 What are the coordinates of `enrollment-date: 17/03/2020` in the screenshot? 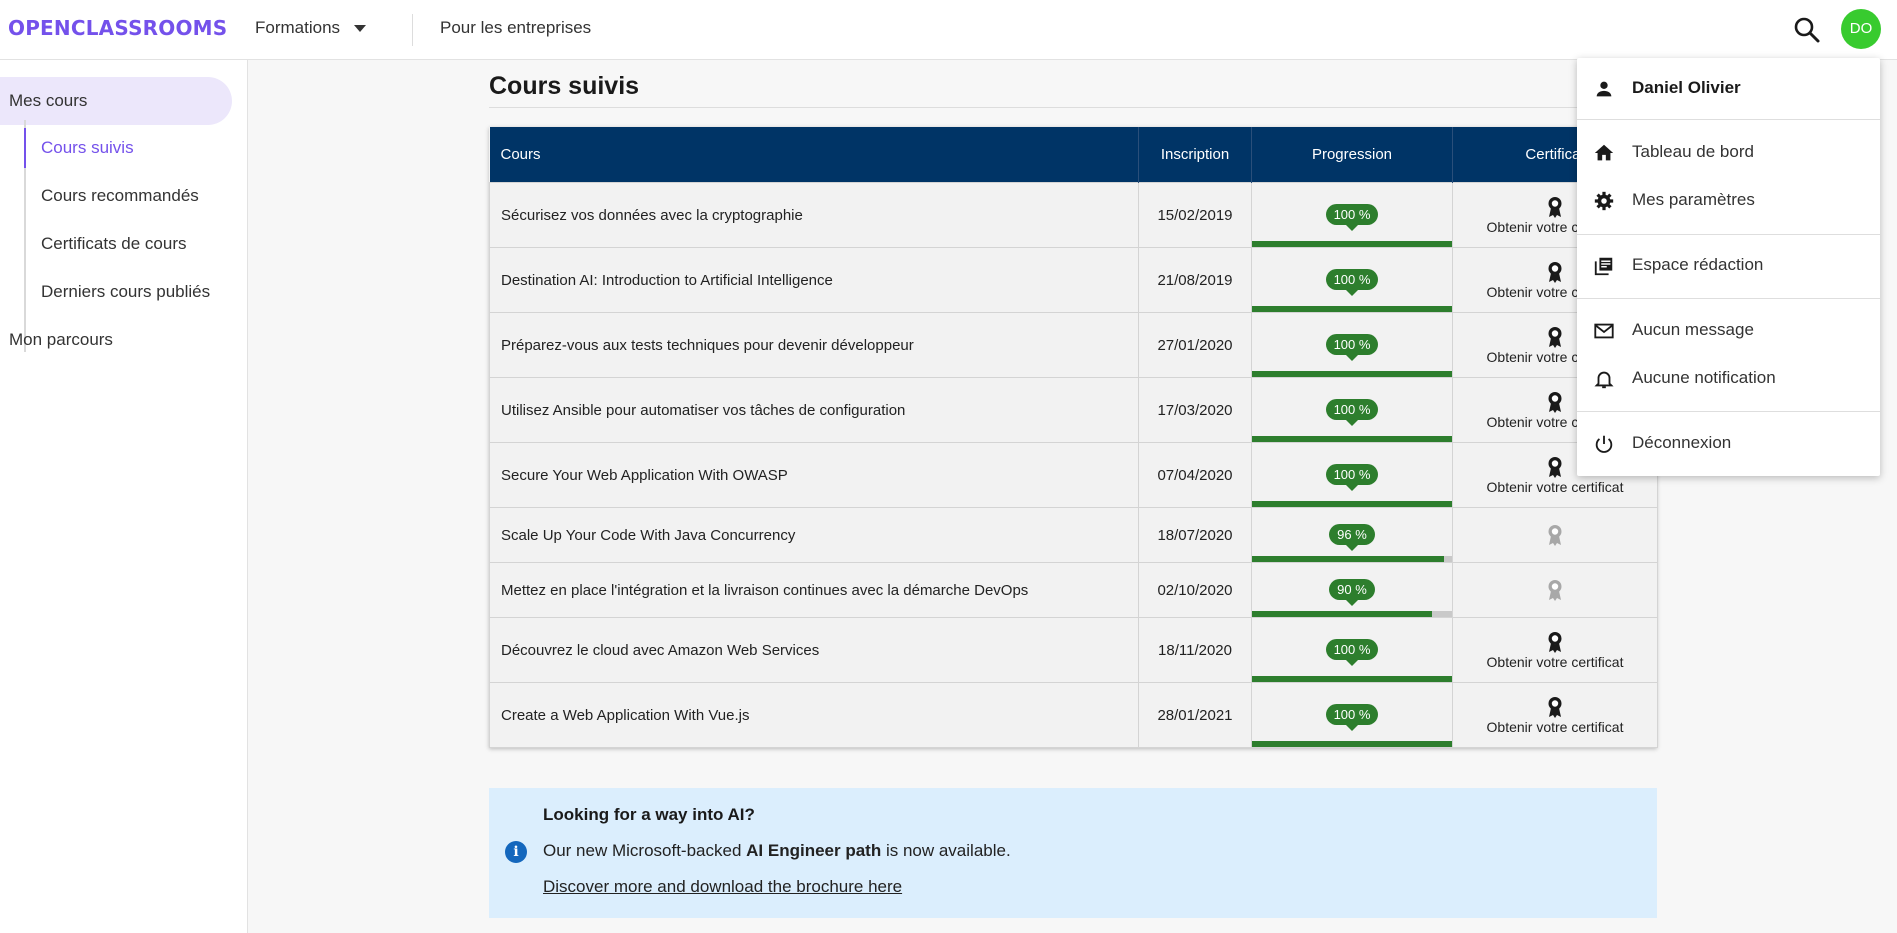 It's located at (1195, 410).